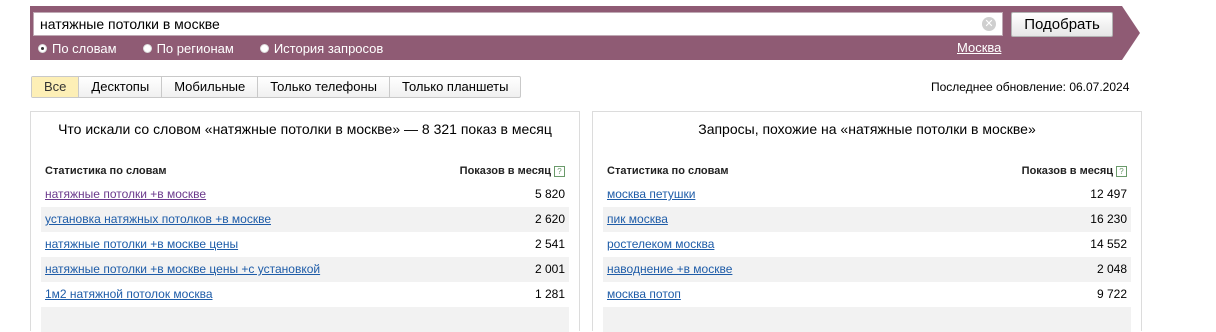 The height and width of the screenshot is (332, 1216). What do you see at coordinates (210, 87) in the screenshot?
I see `tab-mobile: Мобильные` at bounding box center [210, 87].